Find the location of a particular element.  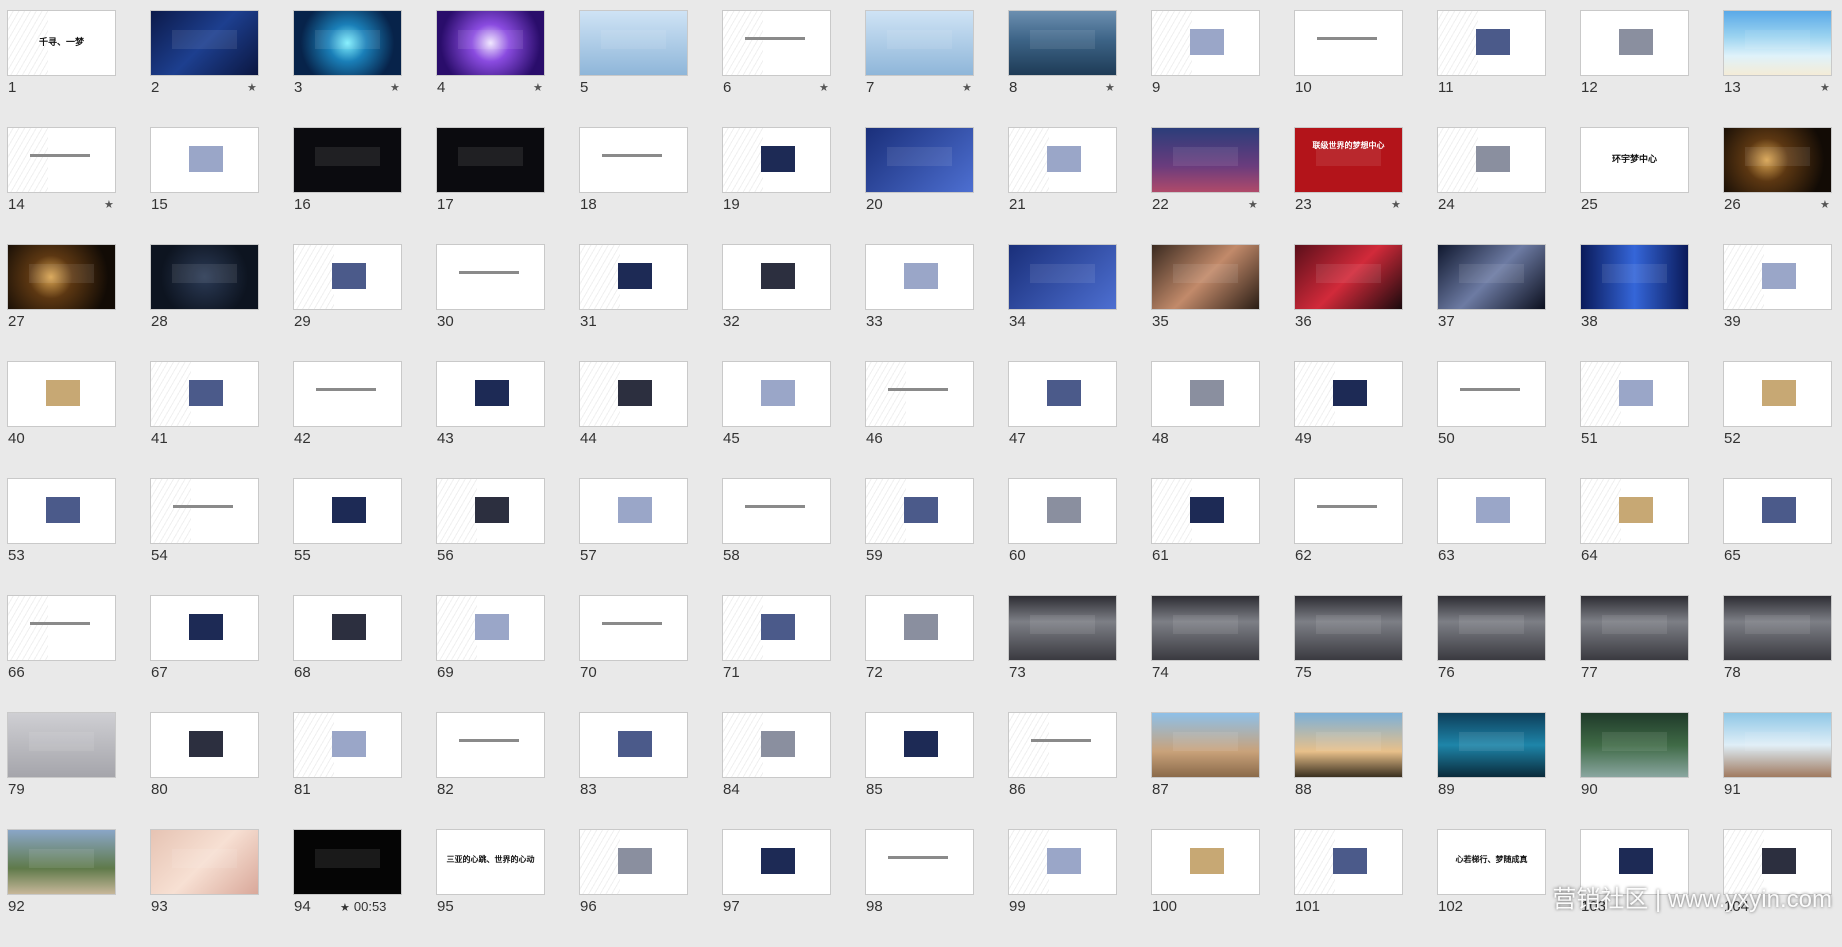

slide-thumbnail: 42 is located at coordinates (365, 420).